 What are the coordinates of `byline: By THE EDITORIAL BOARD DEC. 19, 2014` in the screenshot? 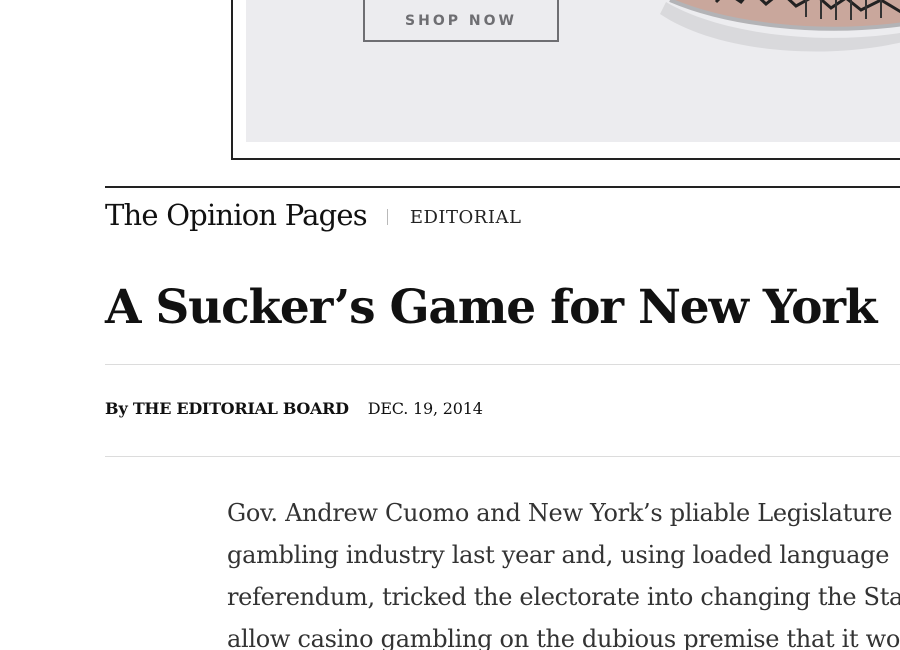 It's located at (294, 408).